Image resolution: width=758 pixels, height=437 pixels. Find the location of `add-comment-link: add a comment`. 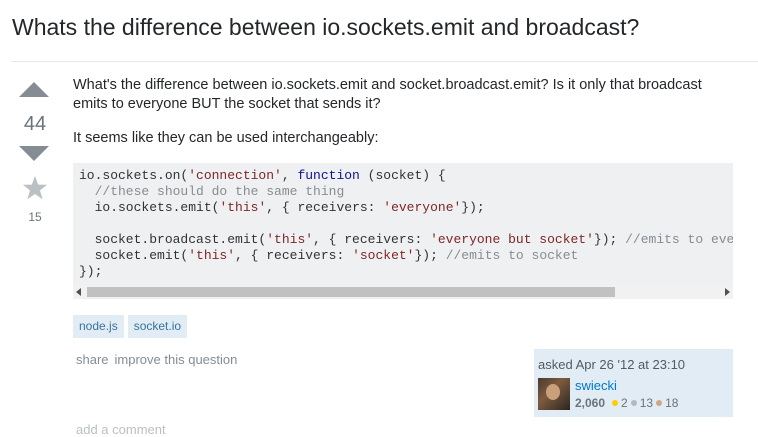

add-comment-link: add a comment is located at coordinates (121, 429).